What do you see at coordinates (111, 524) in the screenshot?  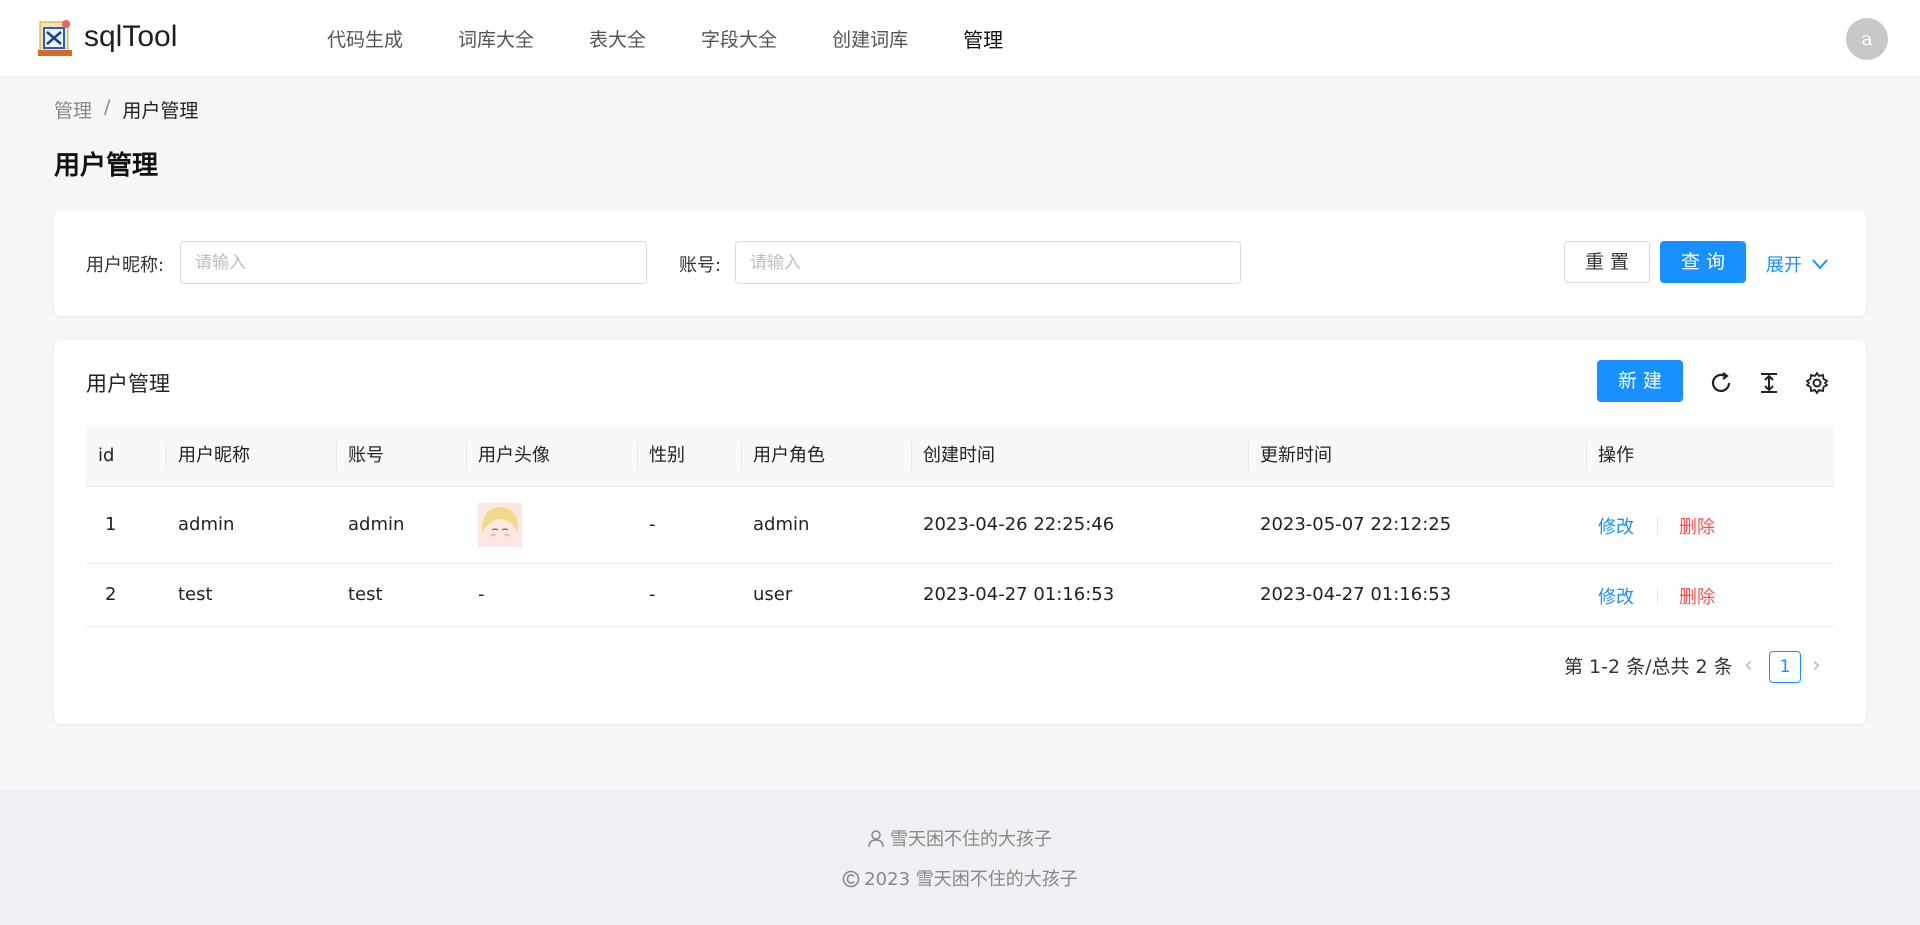 I see `cell-id: 1` at bounding box center [111, 524].